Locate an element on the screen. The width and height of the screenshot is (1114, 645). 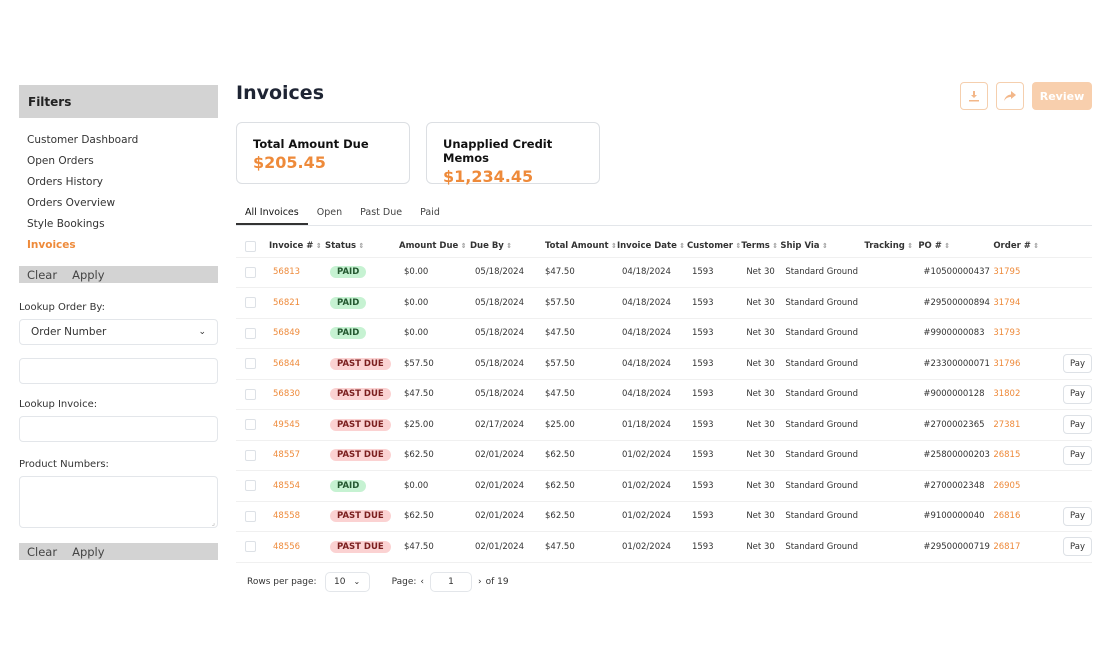
column-header-tracking: Tracking ⇕ is located at coordinates (891, 247).